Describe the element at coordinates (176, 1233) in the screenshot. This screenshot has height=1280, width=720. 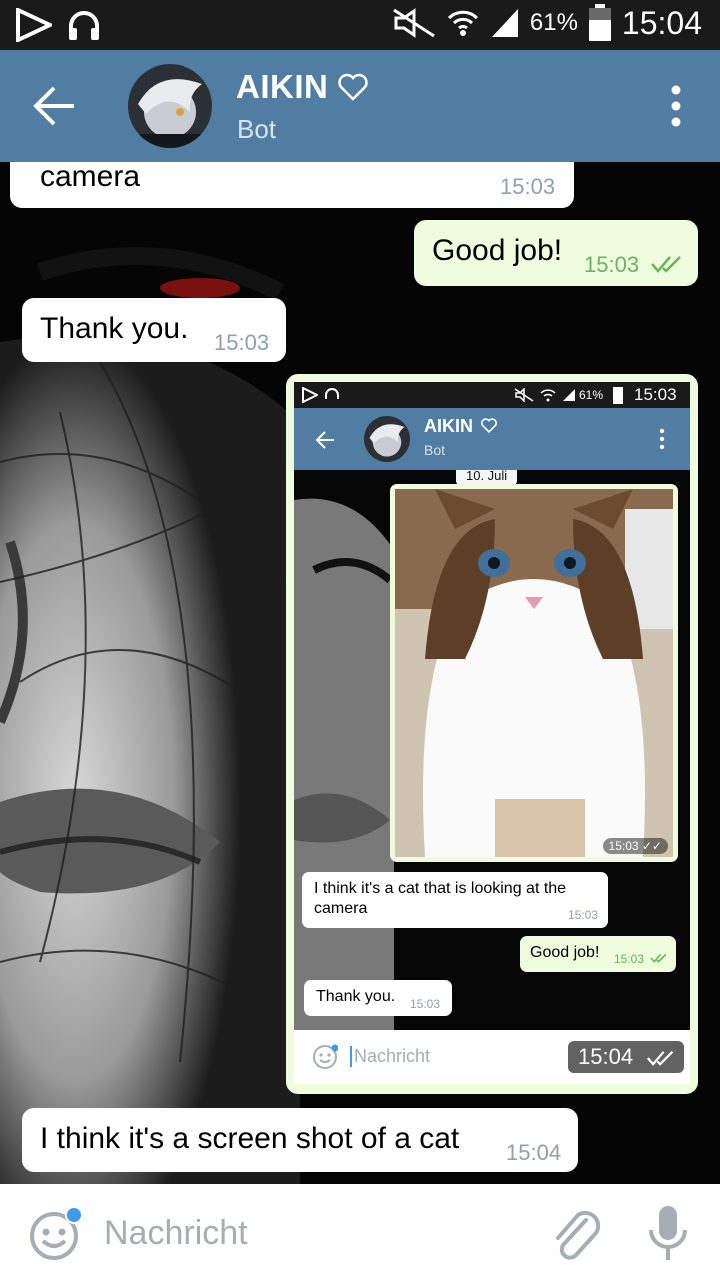
I see `message-input: Nachricht` at that location.